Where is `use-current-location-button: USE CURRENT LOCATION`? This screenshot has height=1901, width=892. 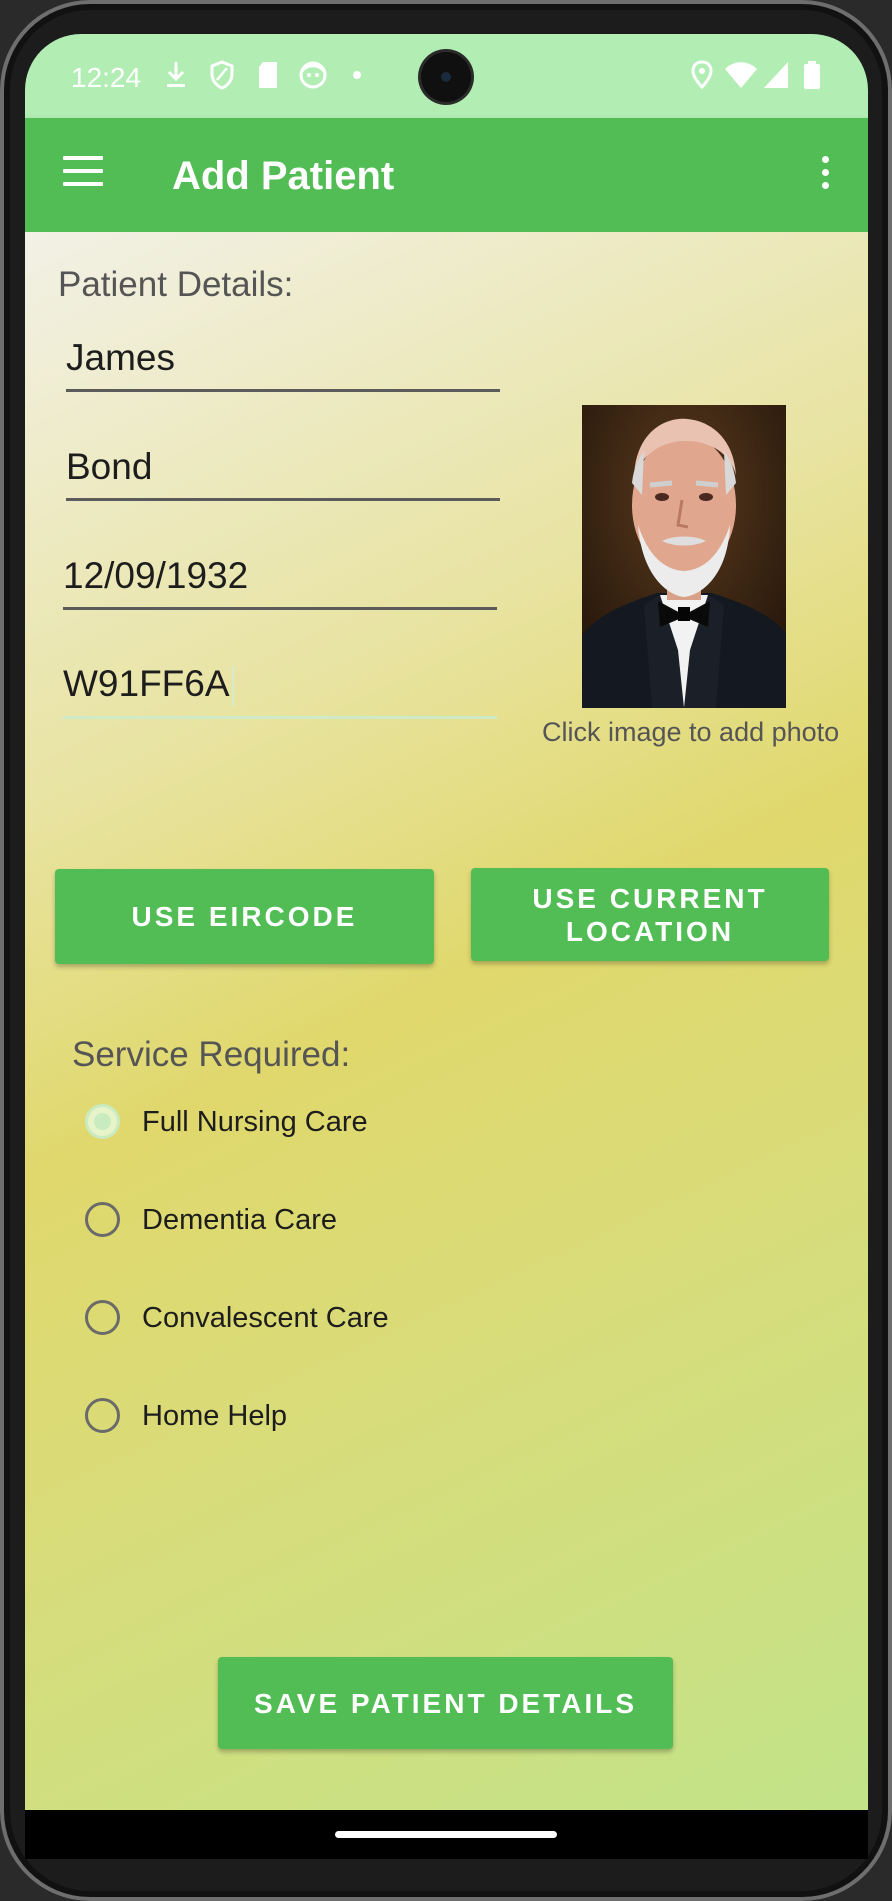
use-current-location-button: USE CURRENT LOCATION is located at coordinates (650, 914).